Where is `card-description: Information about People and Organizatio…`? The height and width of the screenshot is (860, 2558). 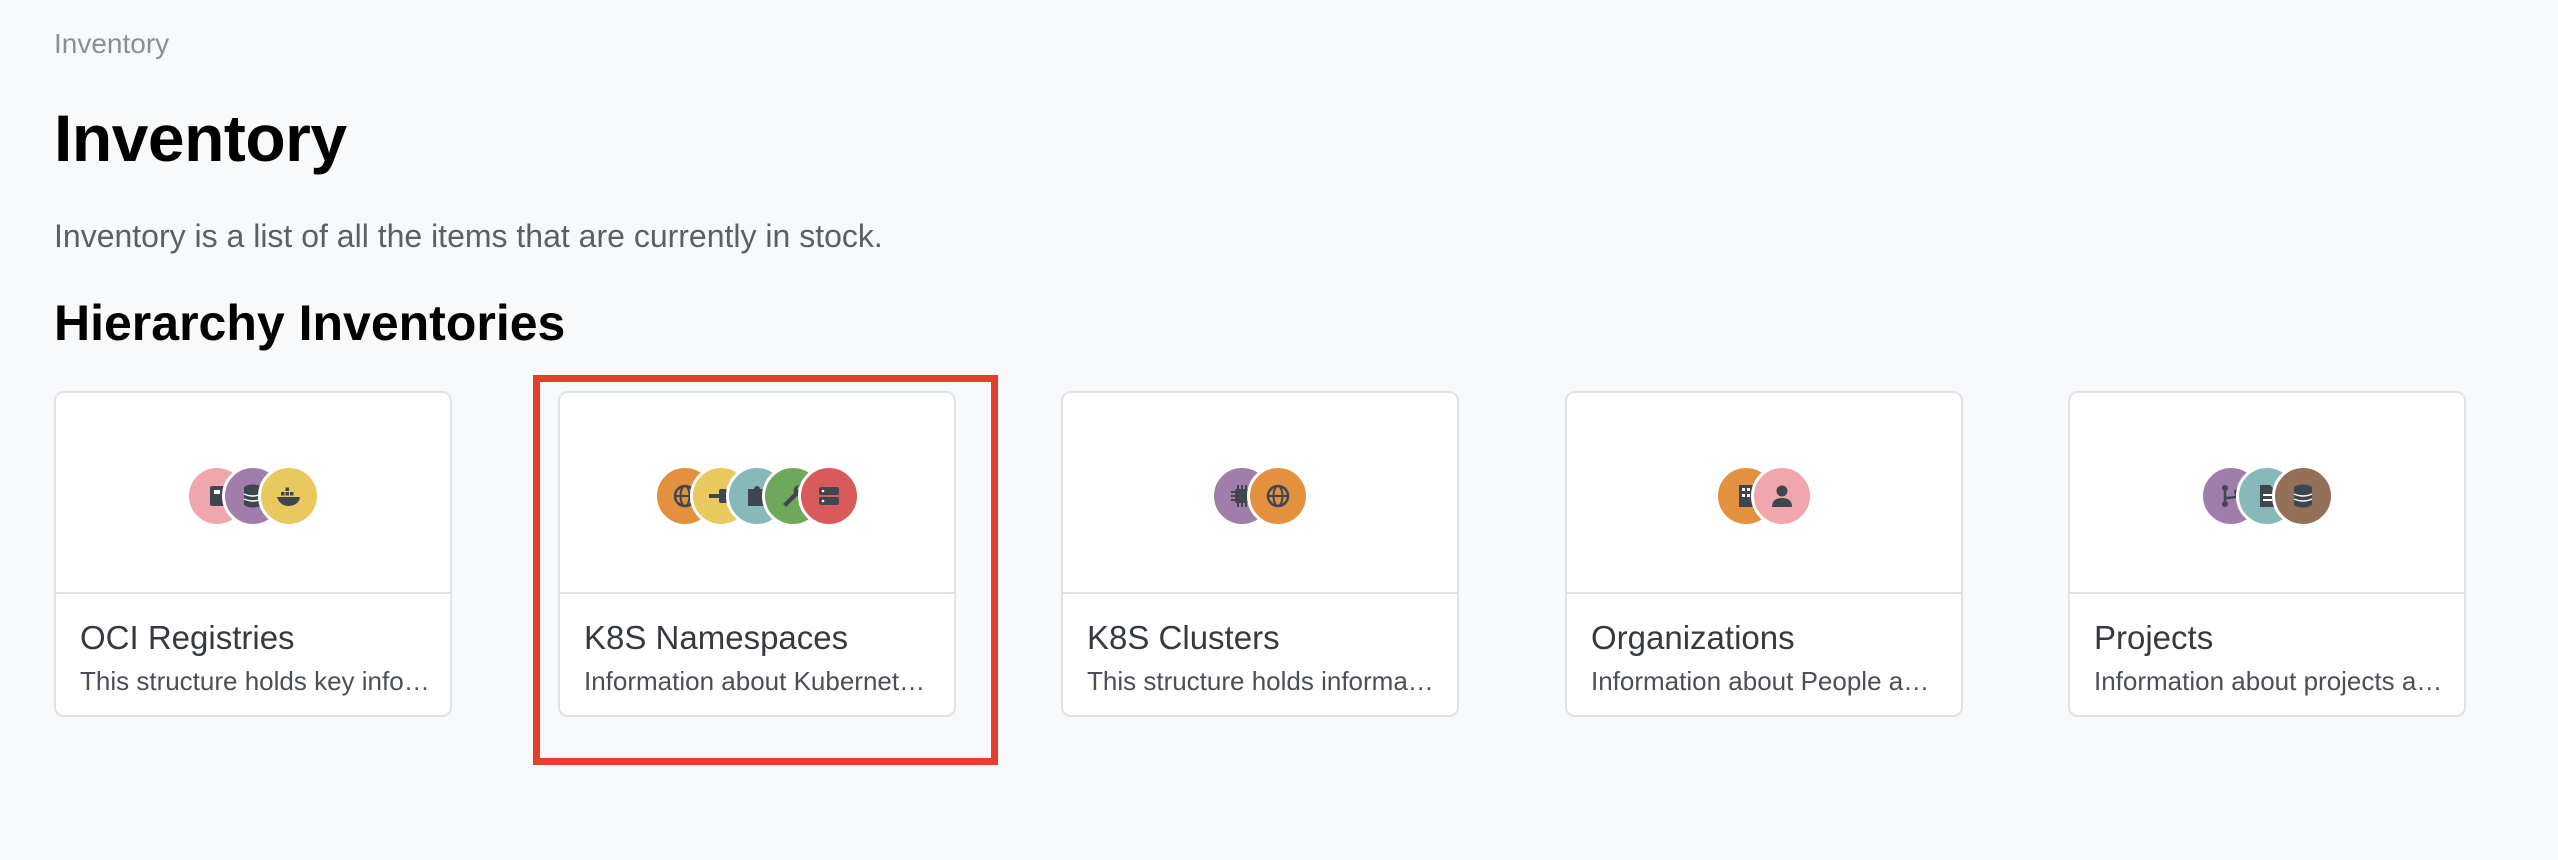 card-description: Information about People and Organizatio… is located at coordinates (1767, 681).